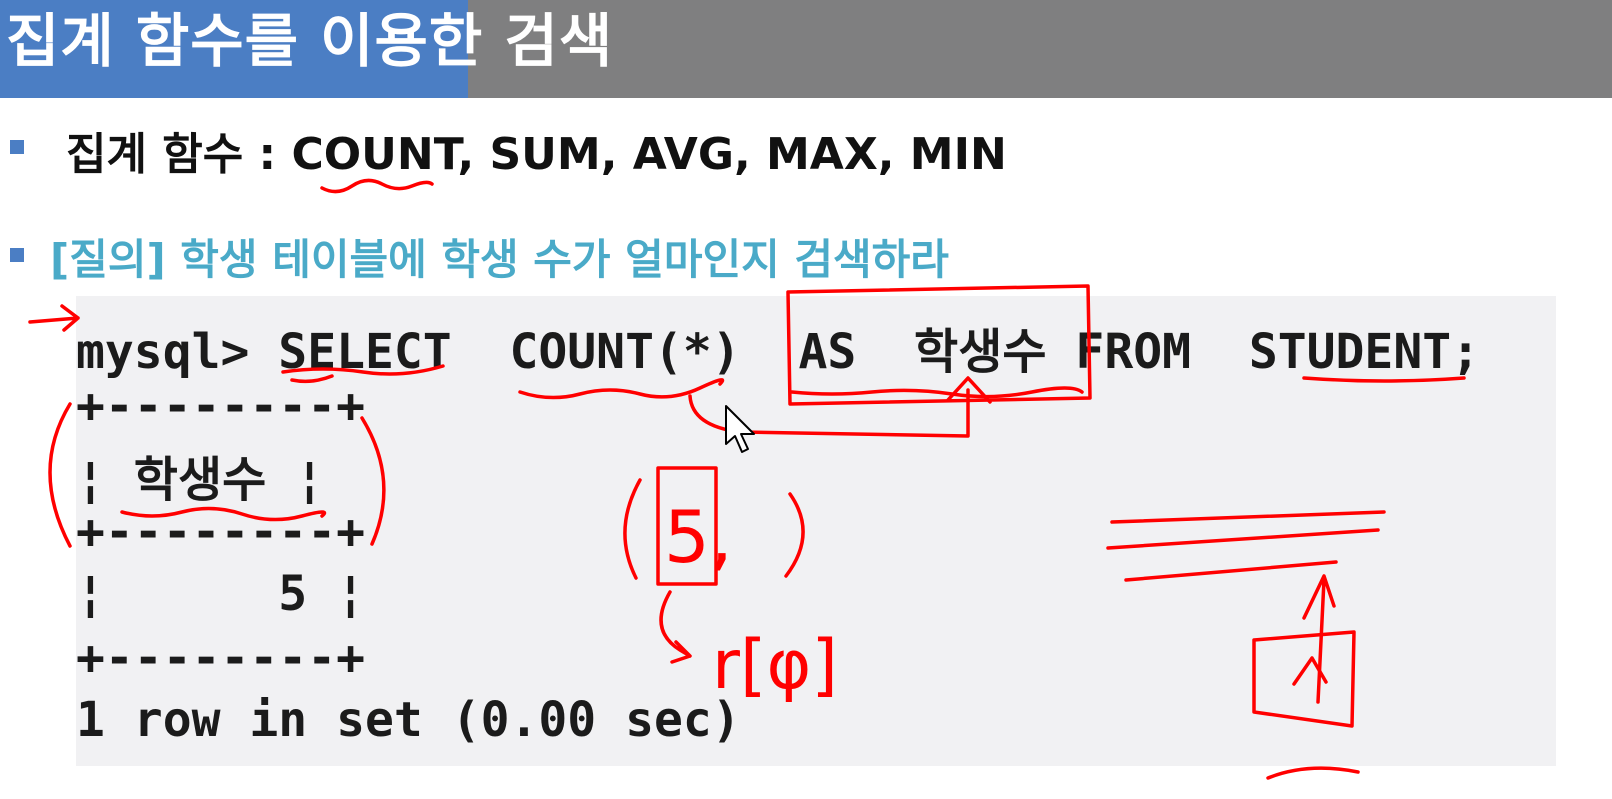 The image size is (1612, 799). I want to click on title-bar: 집계 함수를 이용한 검색, so click(806, 49).